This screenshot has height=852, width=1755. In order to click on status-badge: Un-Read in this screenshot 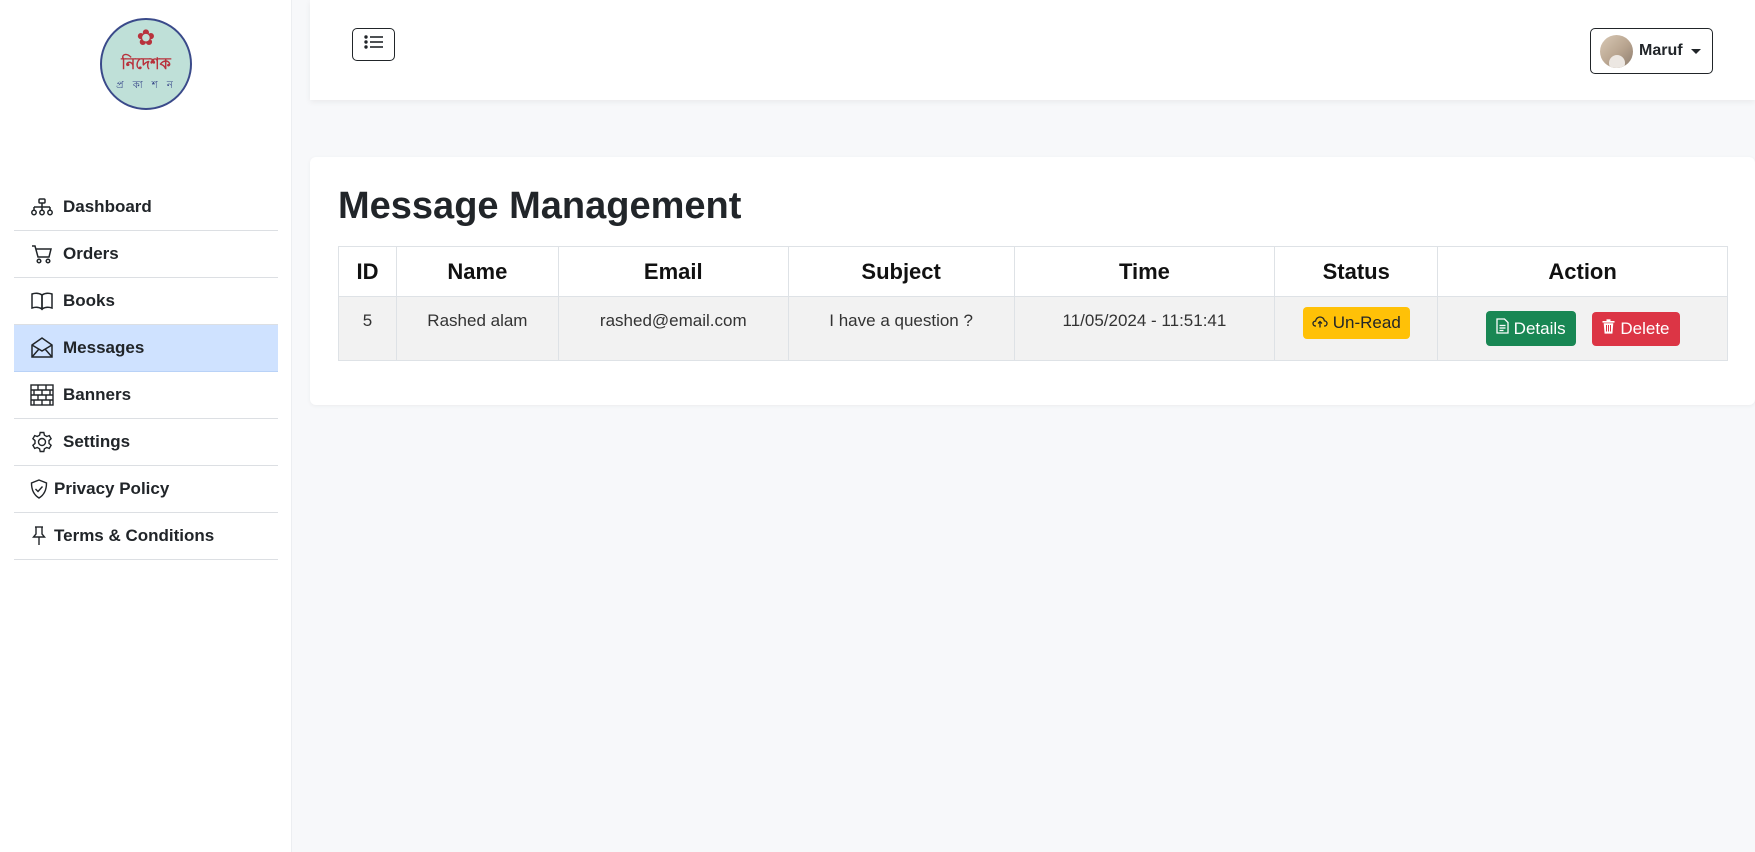, I will do `click(1356, 323)`.